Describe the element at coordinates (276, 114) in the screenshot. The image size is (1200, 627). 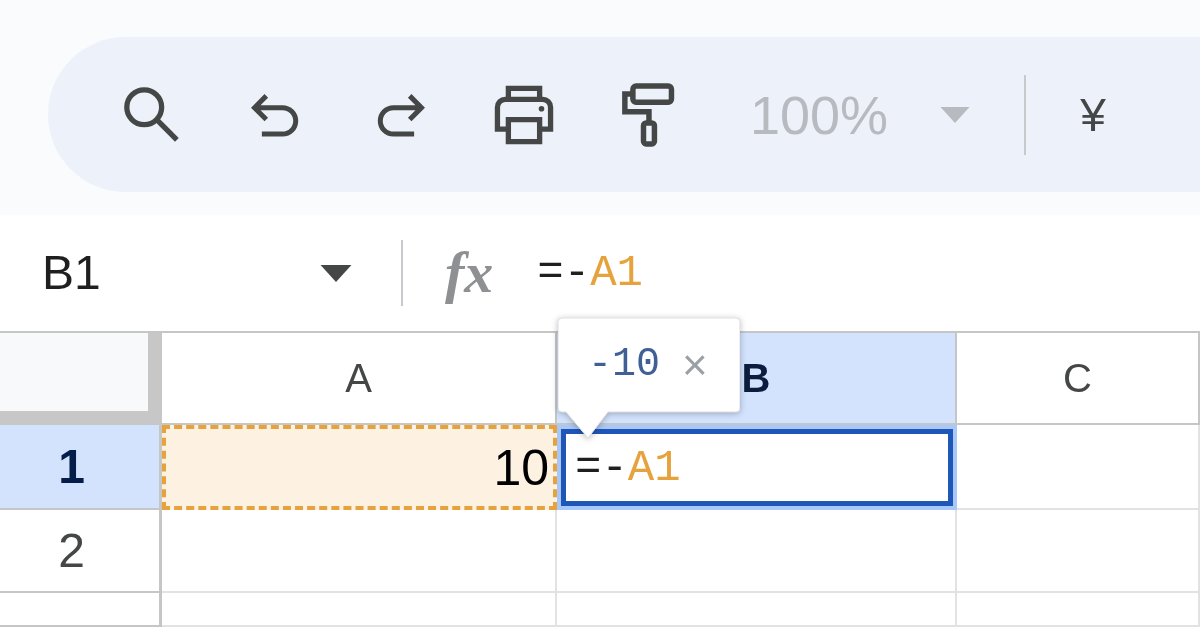
I see `undo-icon` at that location.